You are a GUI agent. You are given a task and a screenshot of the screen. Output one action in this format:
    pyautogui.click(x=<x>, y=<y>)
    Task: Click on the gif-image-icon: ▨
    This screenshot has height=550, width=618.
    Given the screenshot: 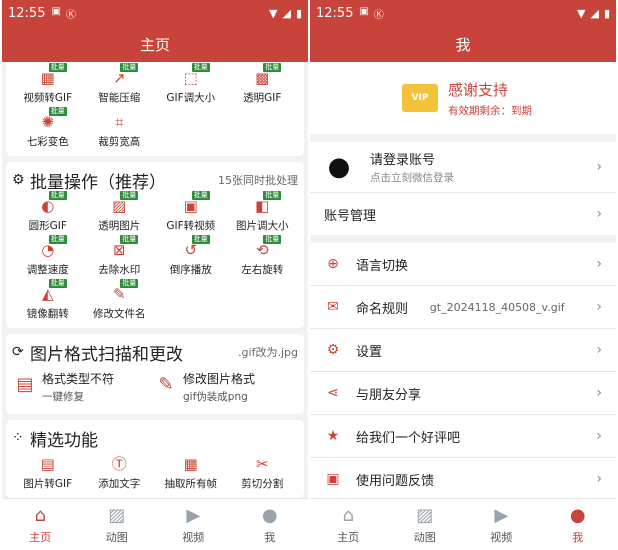 What is the action you would take?
    pyautogui.click(x=117, y=515)
    